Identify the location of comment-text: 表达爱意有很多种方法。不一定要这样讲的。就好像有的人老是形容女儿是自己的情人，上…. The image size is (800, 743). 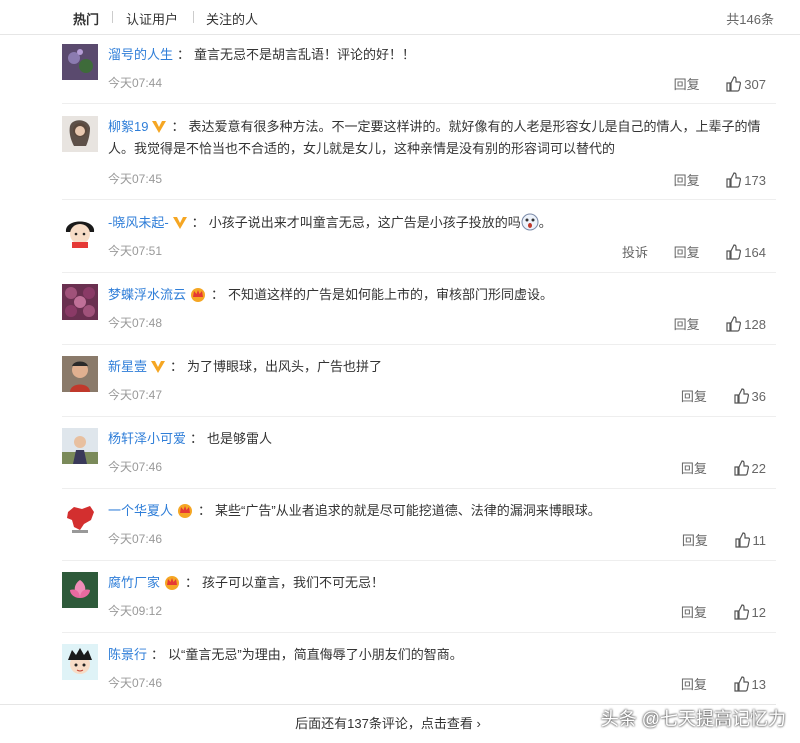
(434, 137).